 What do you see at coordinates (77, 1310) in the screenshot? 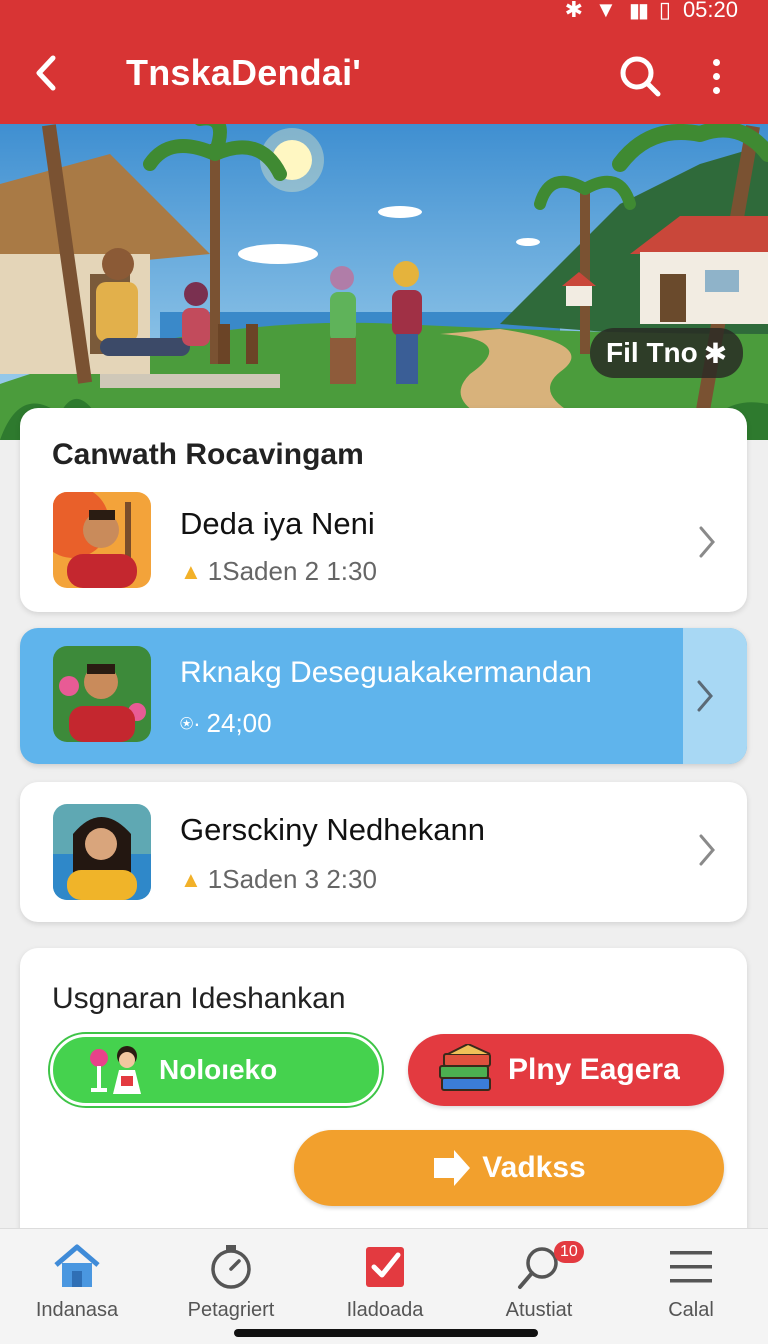
I see `nav-label: Indanasa` at bounding box center [77, 1310].